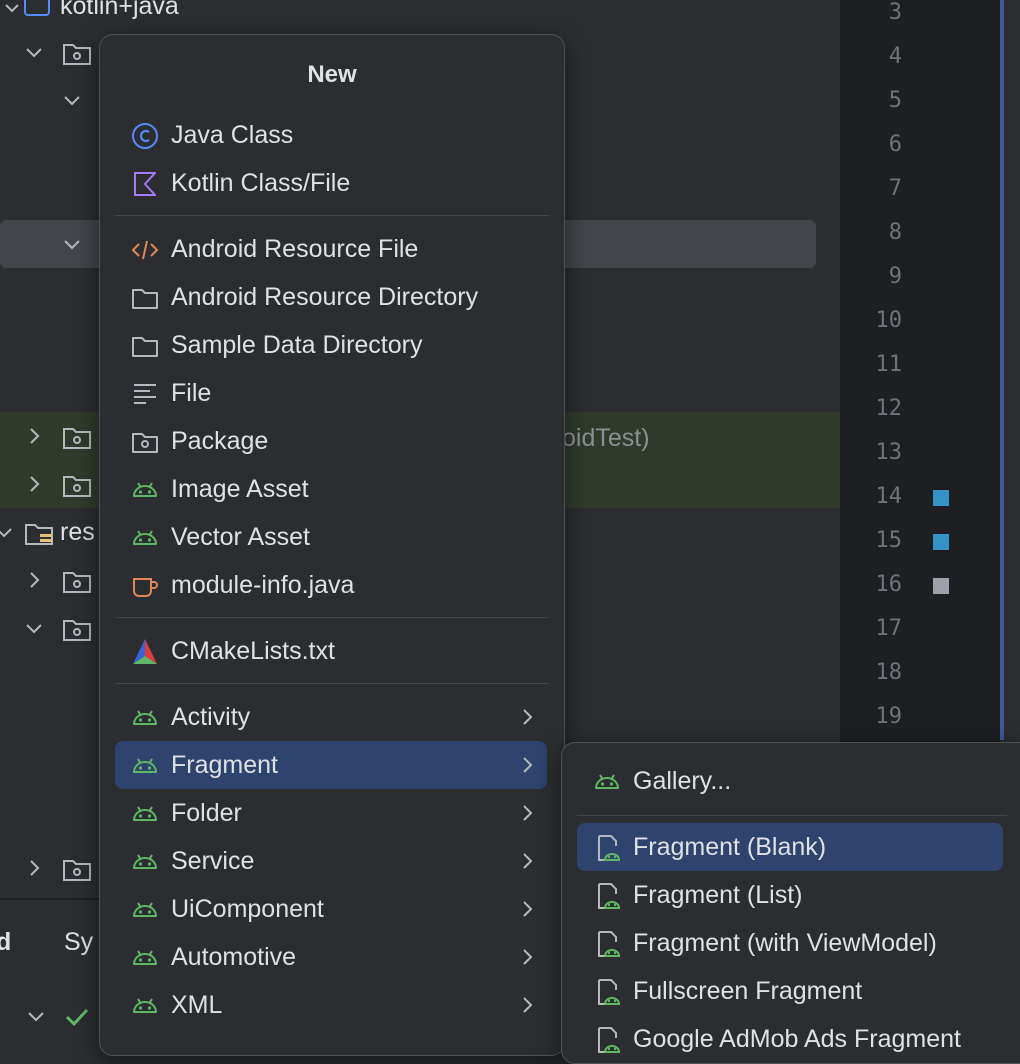 The width and height of the screenshot is (1020, 1064). What do you see at coordinates (785, 943) in the screenshot?
I see `menu-item-label: Fragment (with ViewModel)` at bounding box center [785, 943].